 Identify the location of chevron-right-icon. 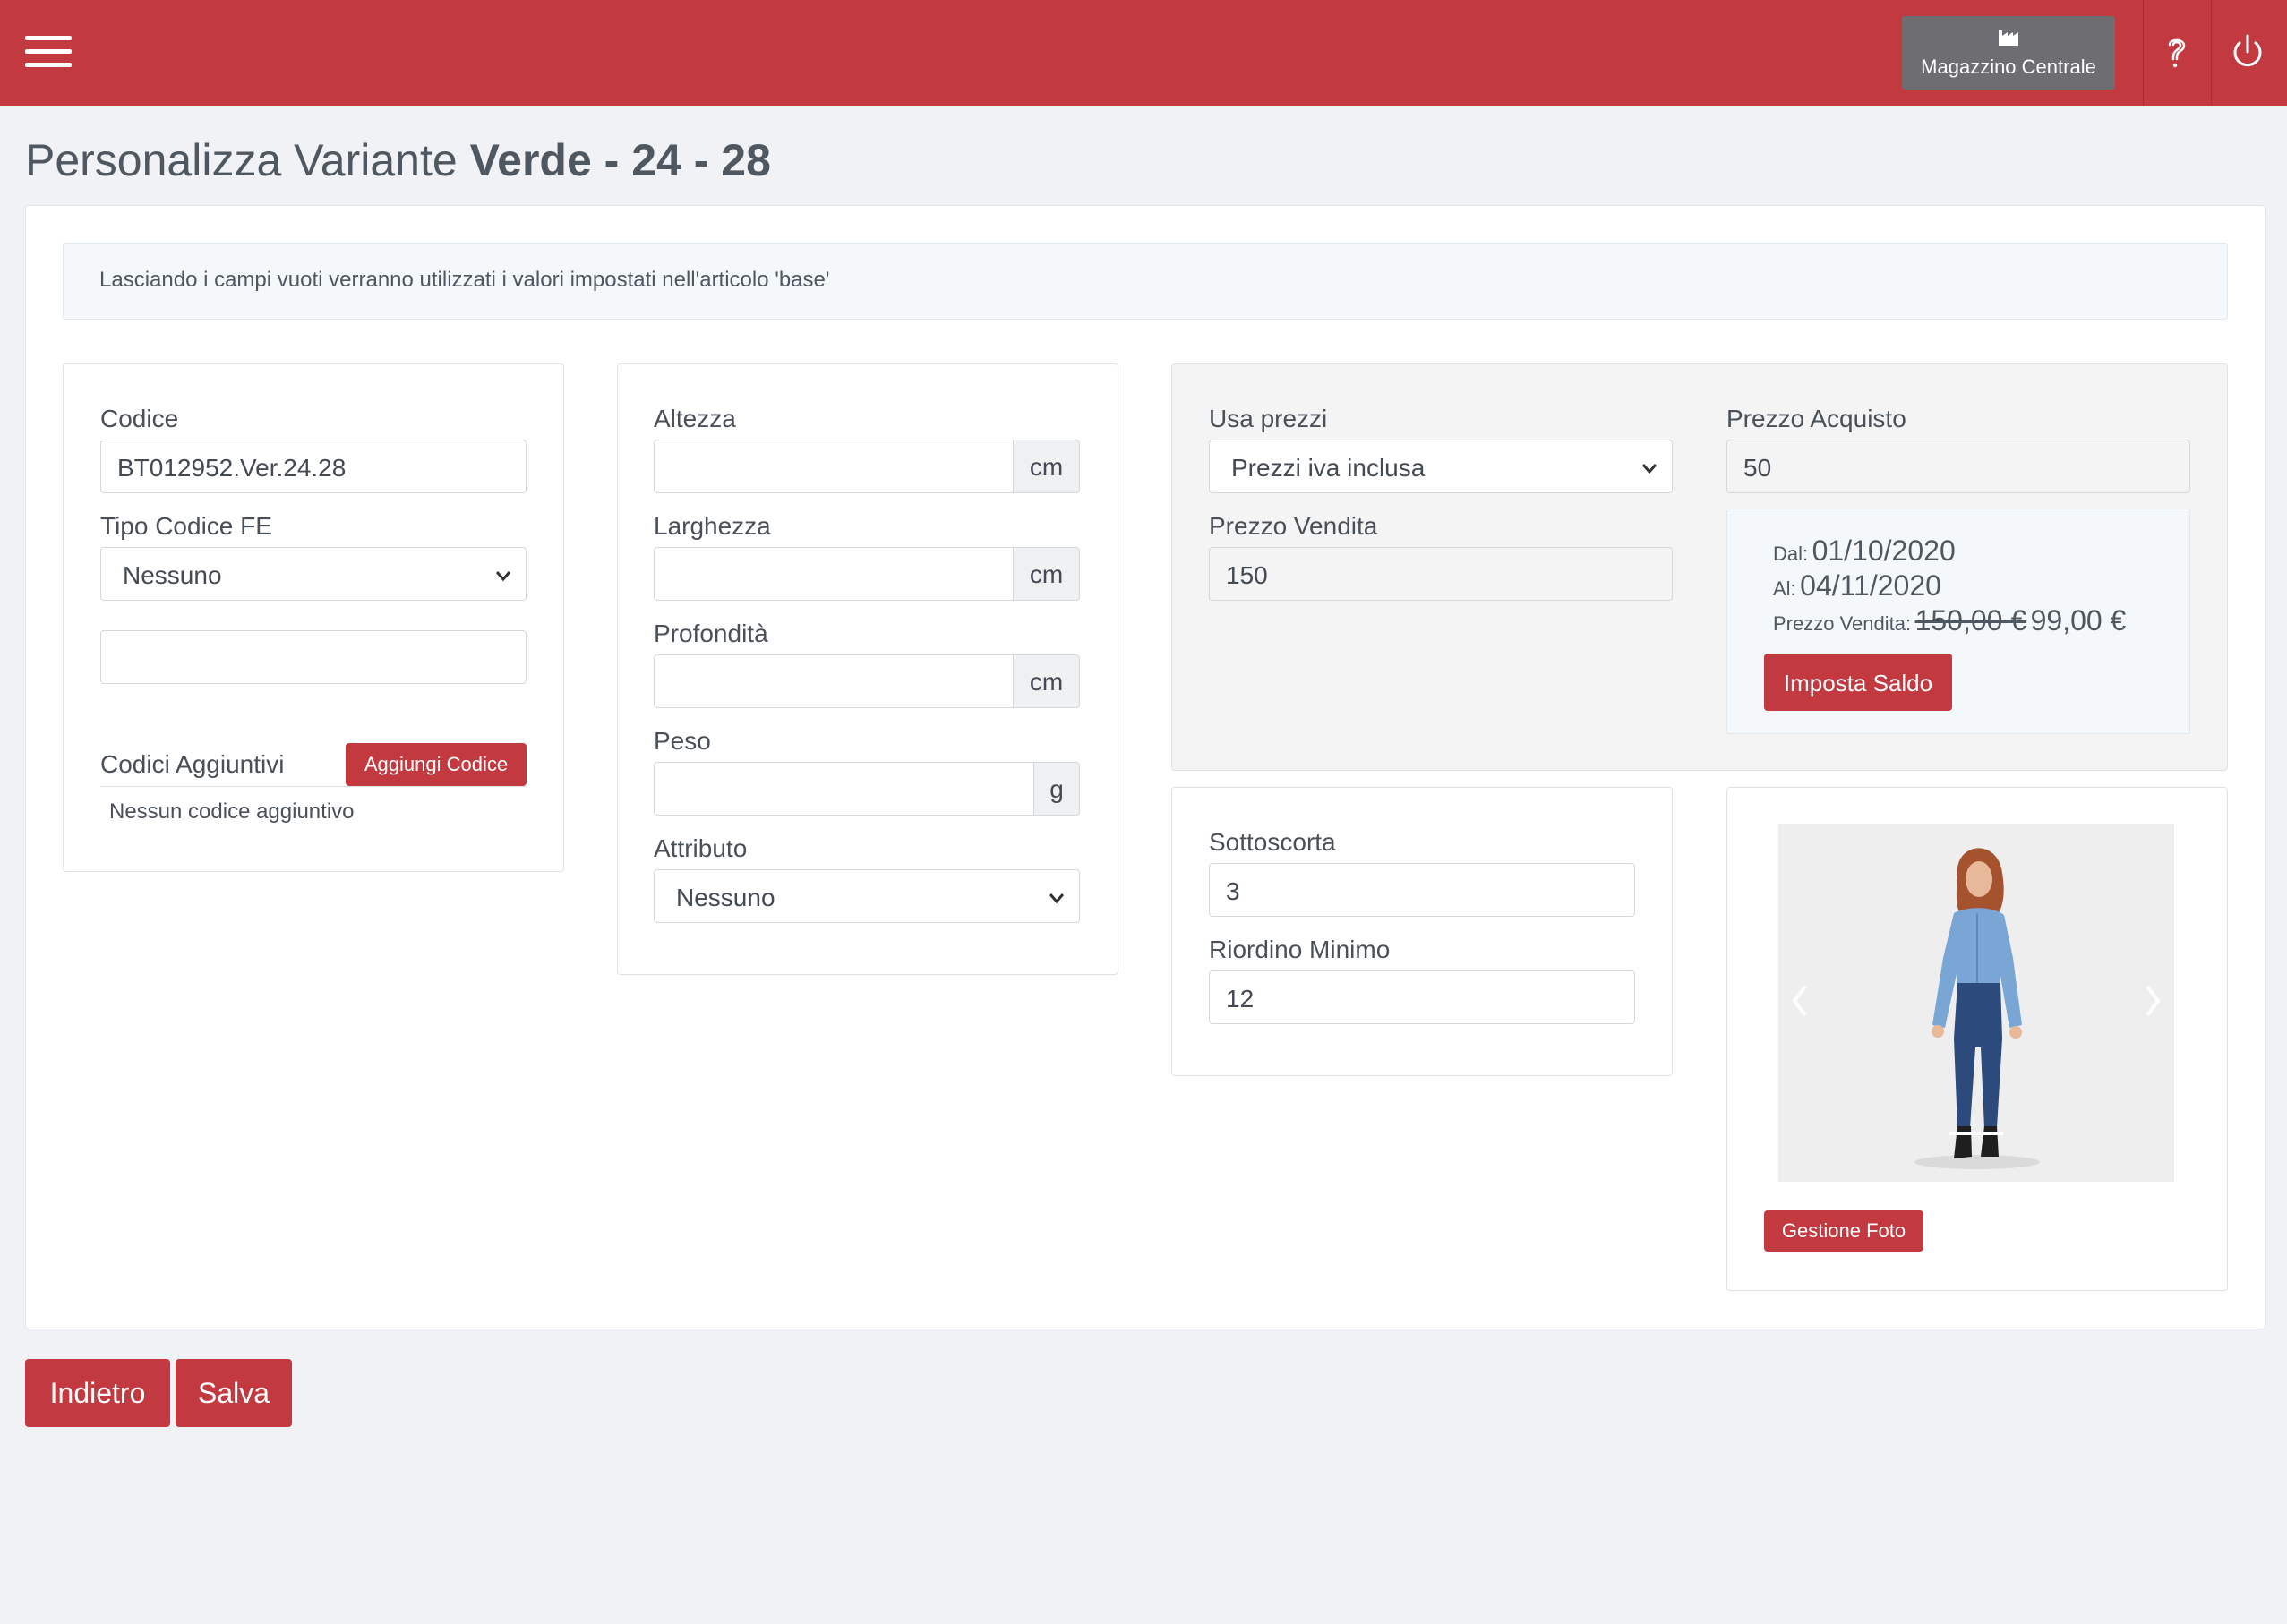
(2152, 1001).